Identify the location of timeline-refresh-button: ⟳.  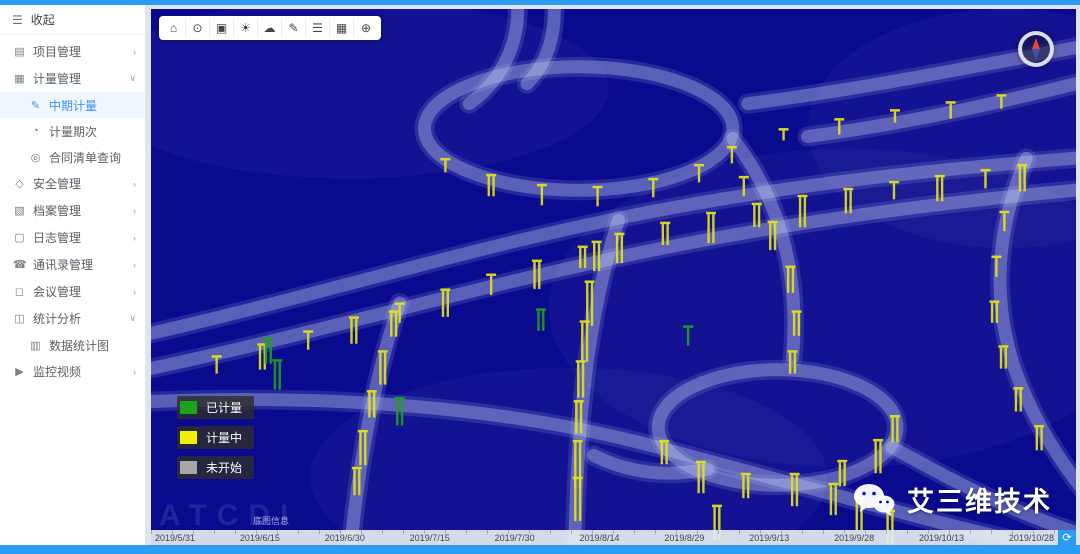
(1067, 537).